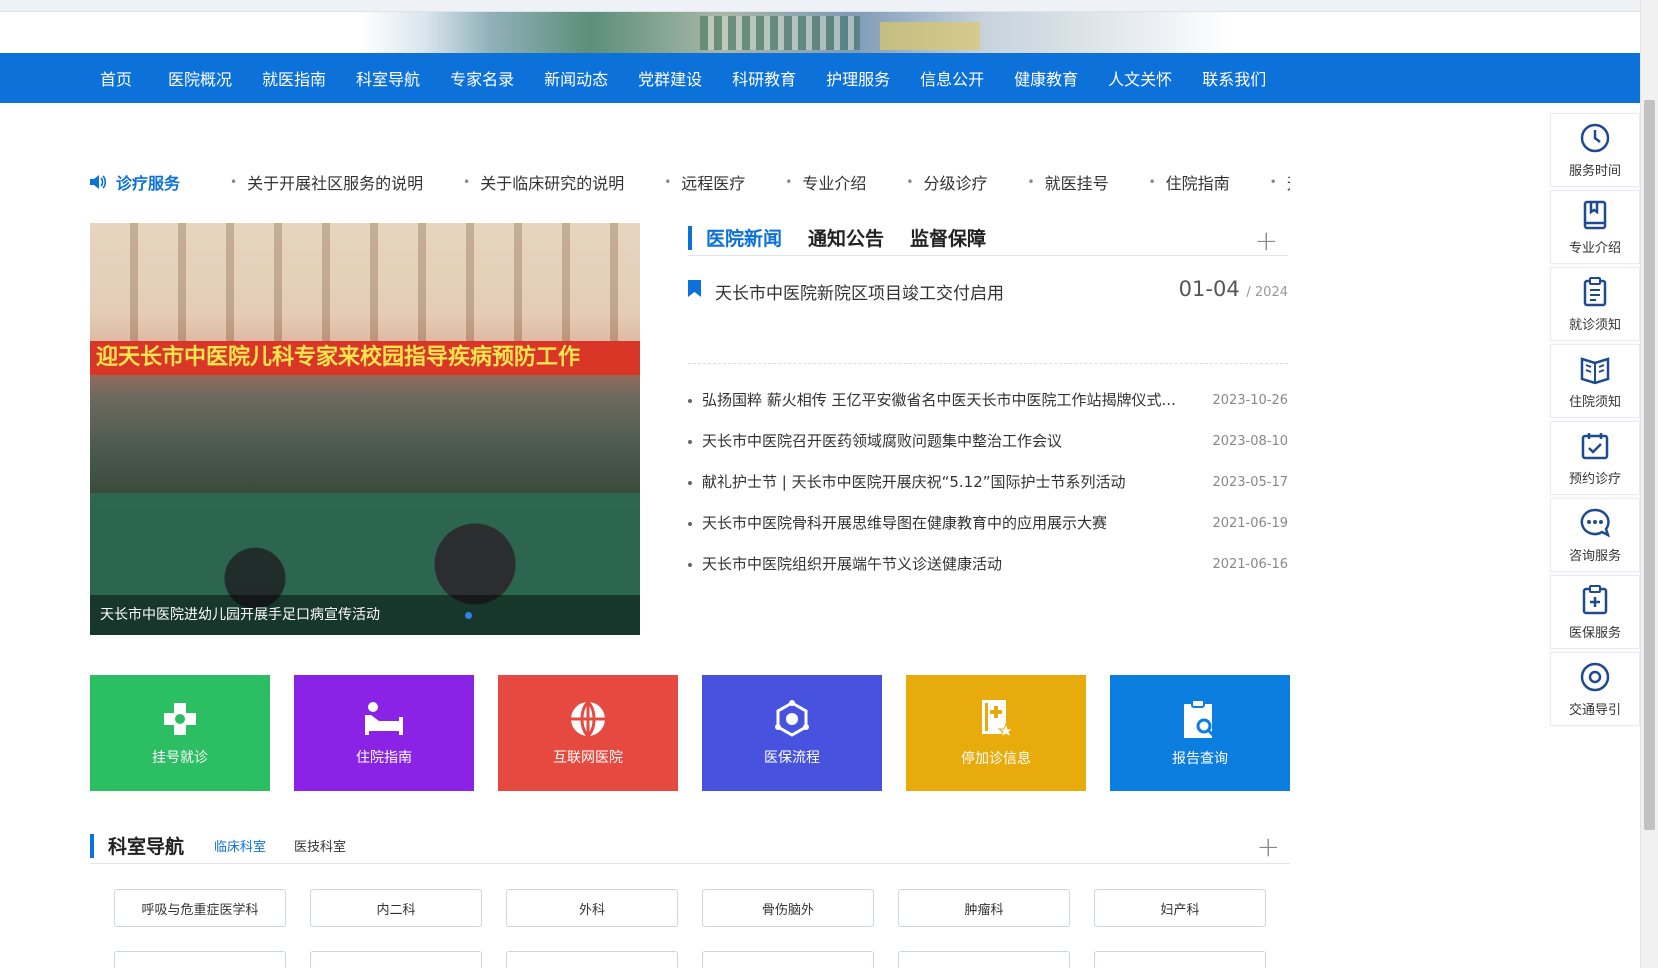 Image resolution: width=1658 pixels, height=968 pixels. Describe the element at coordinates (1595, 676) in the screenshot. I see `location-pin-icon` at that location.